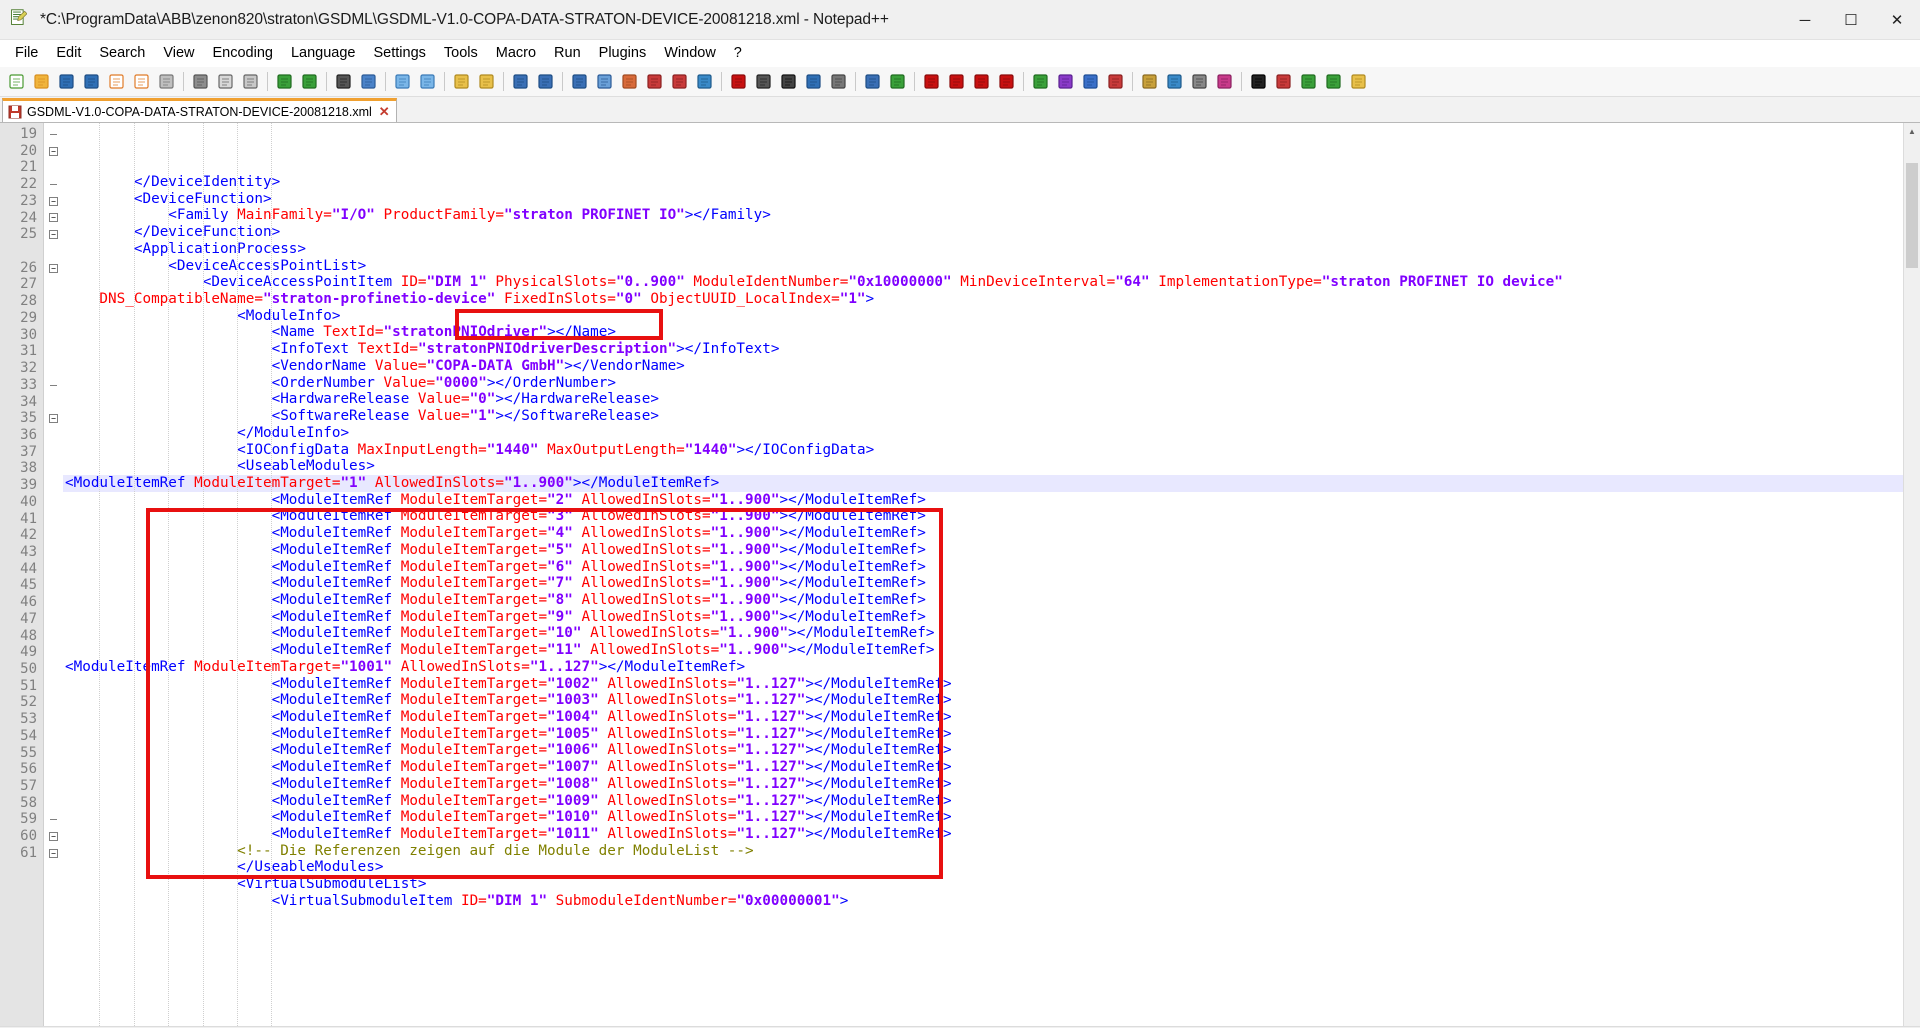  What do you see at coordinates (141, 82) in the screenshot?
I see `toolbar-close-all-button` at bounding box center [141, 82].